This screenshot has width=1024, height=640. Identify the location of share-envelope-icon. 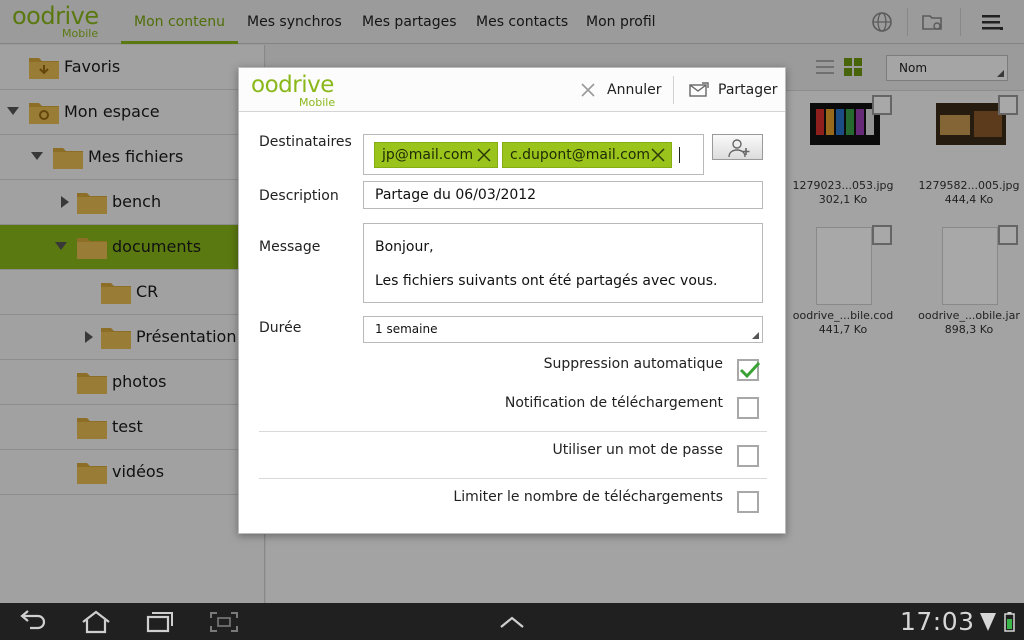
(699, 89).